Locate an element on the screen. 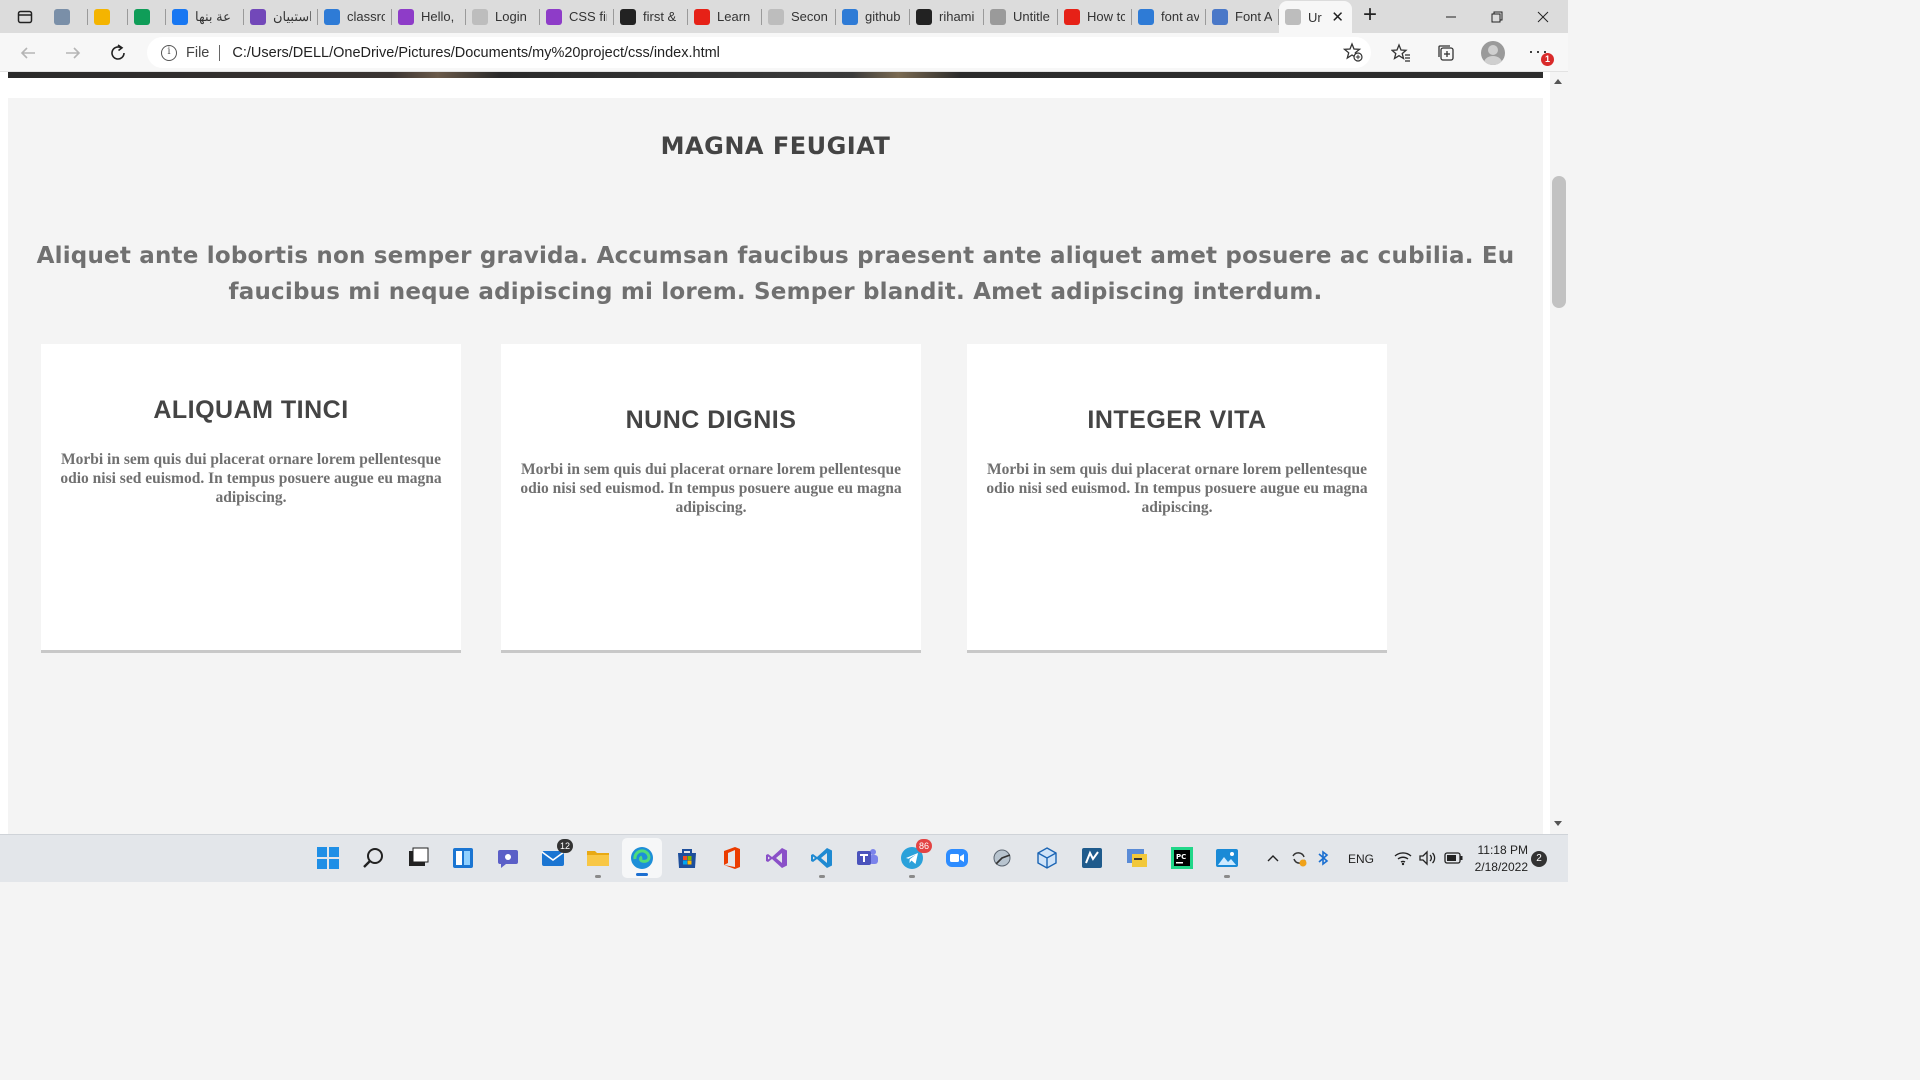 The image size is (1920, 1080). scroll-down-arrow is located at coordinates (1558, 823).